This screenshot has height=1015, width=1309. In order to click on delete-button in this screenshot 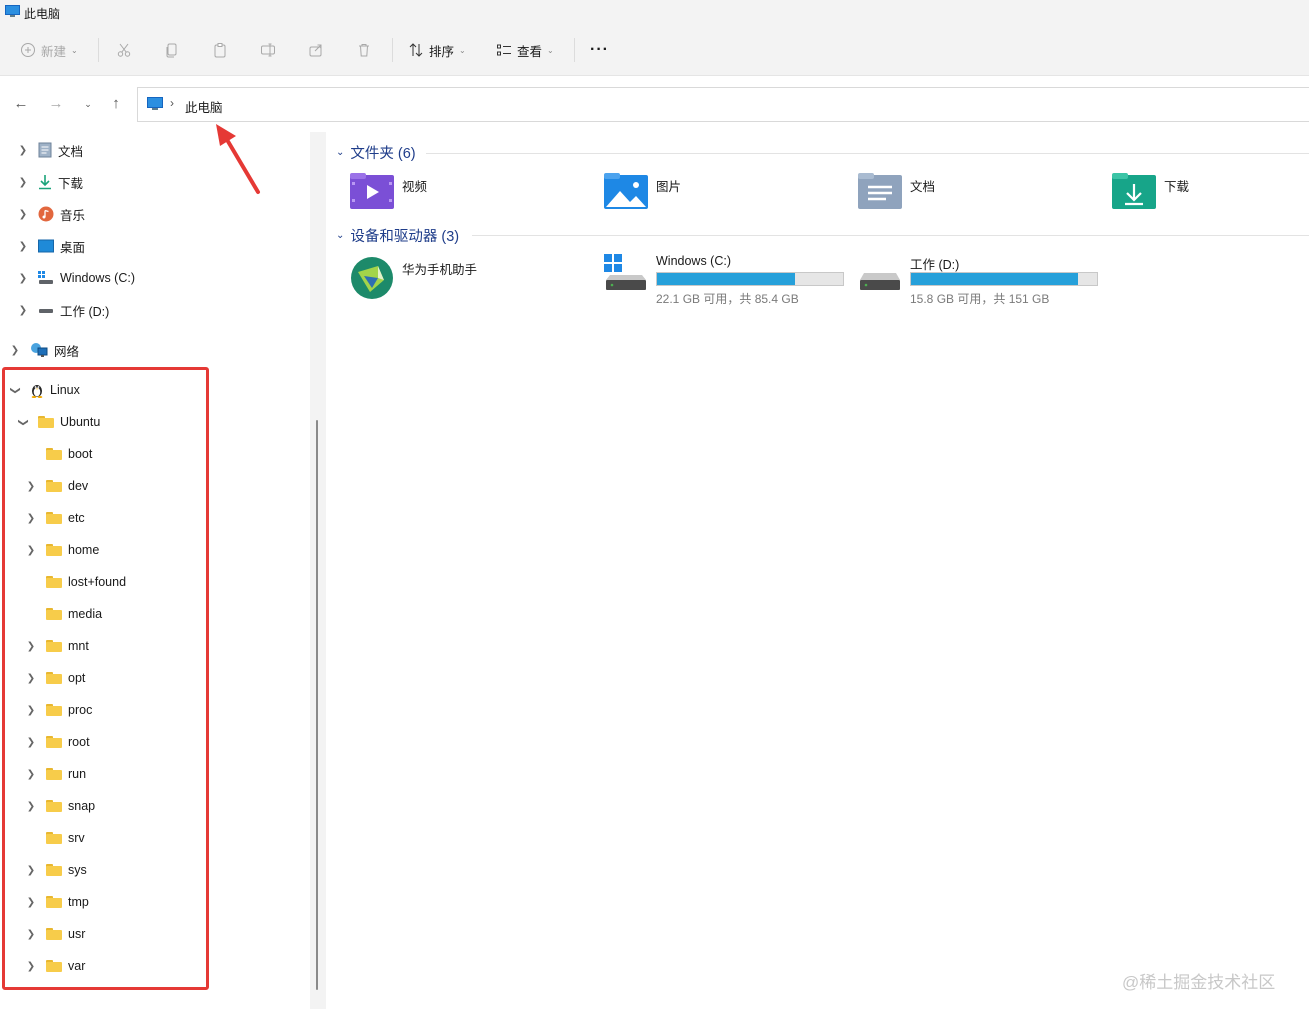, I will do `click(364, 50)`.